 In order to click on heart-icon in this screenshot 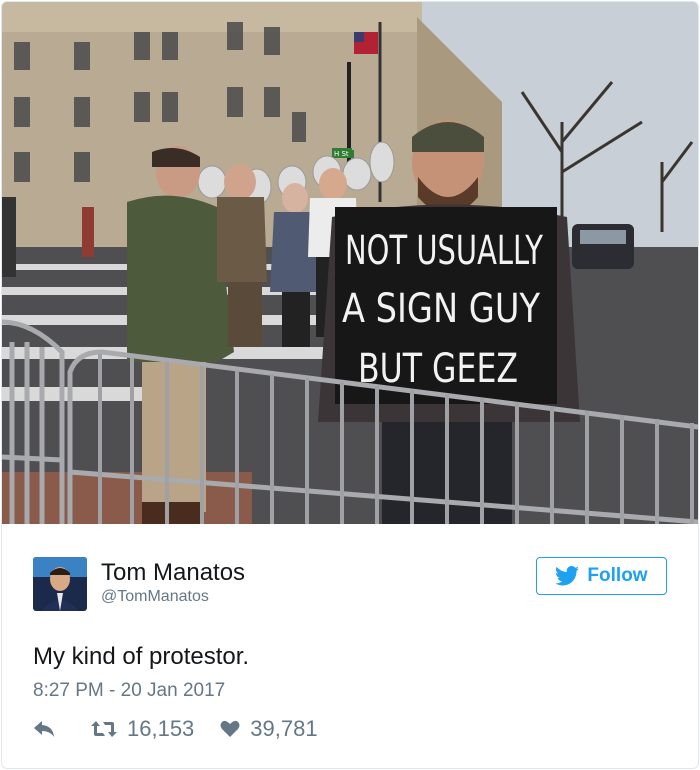, I will do `click(230, 728)`.